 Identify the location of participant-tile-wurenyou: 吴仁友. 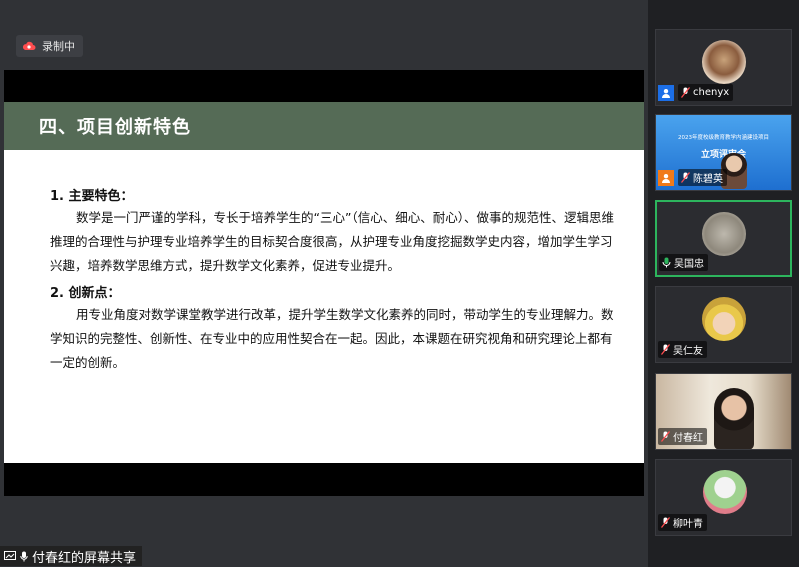
(723, 324).